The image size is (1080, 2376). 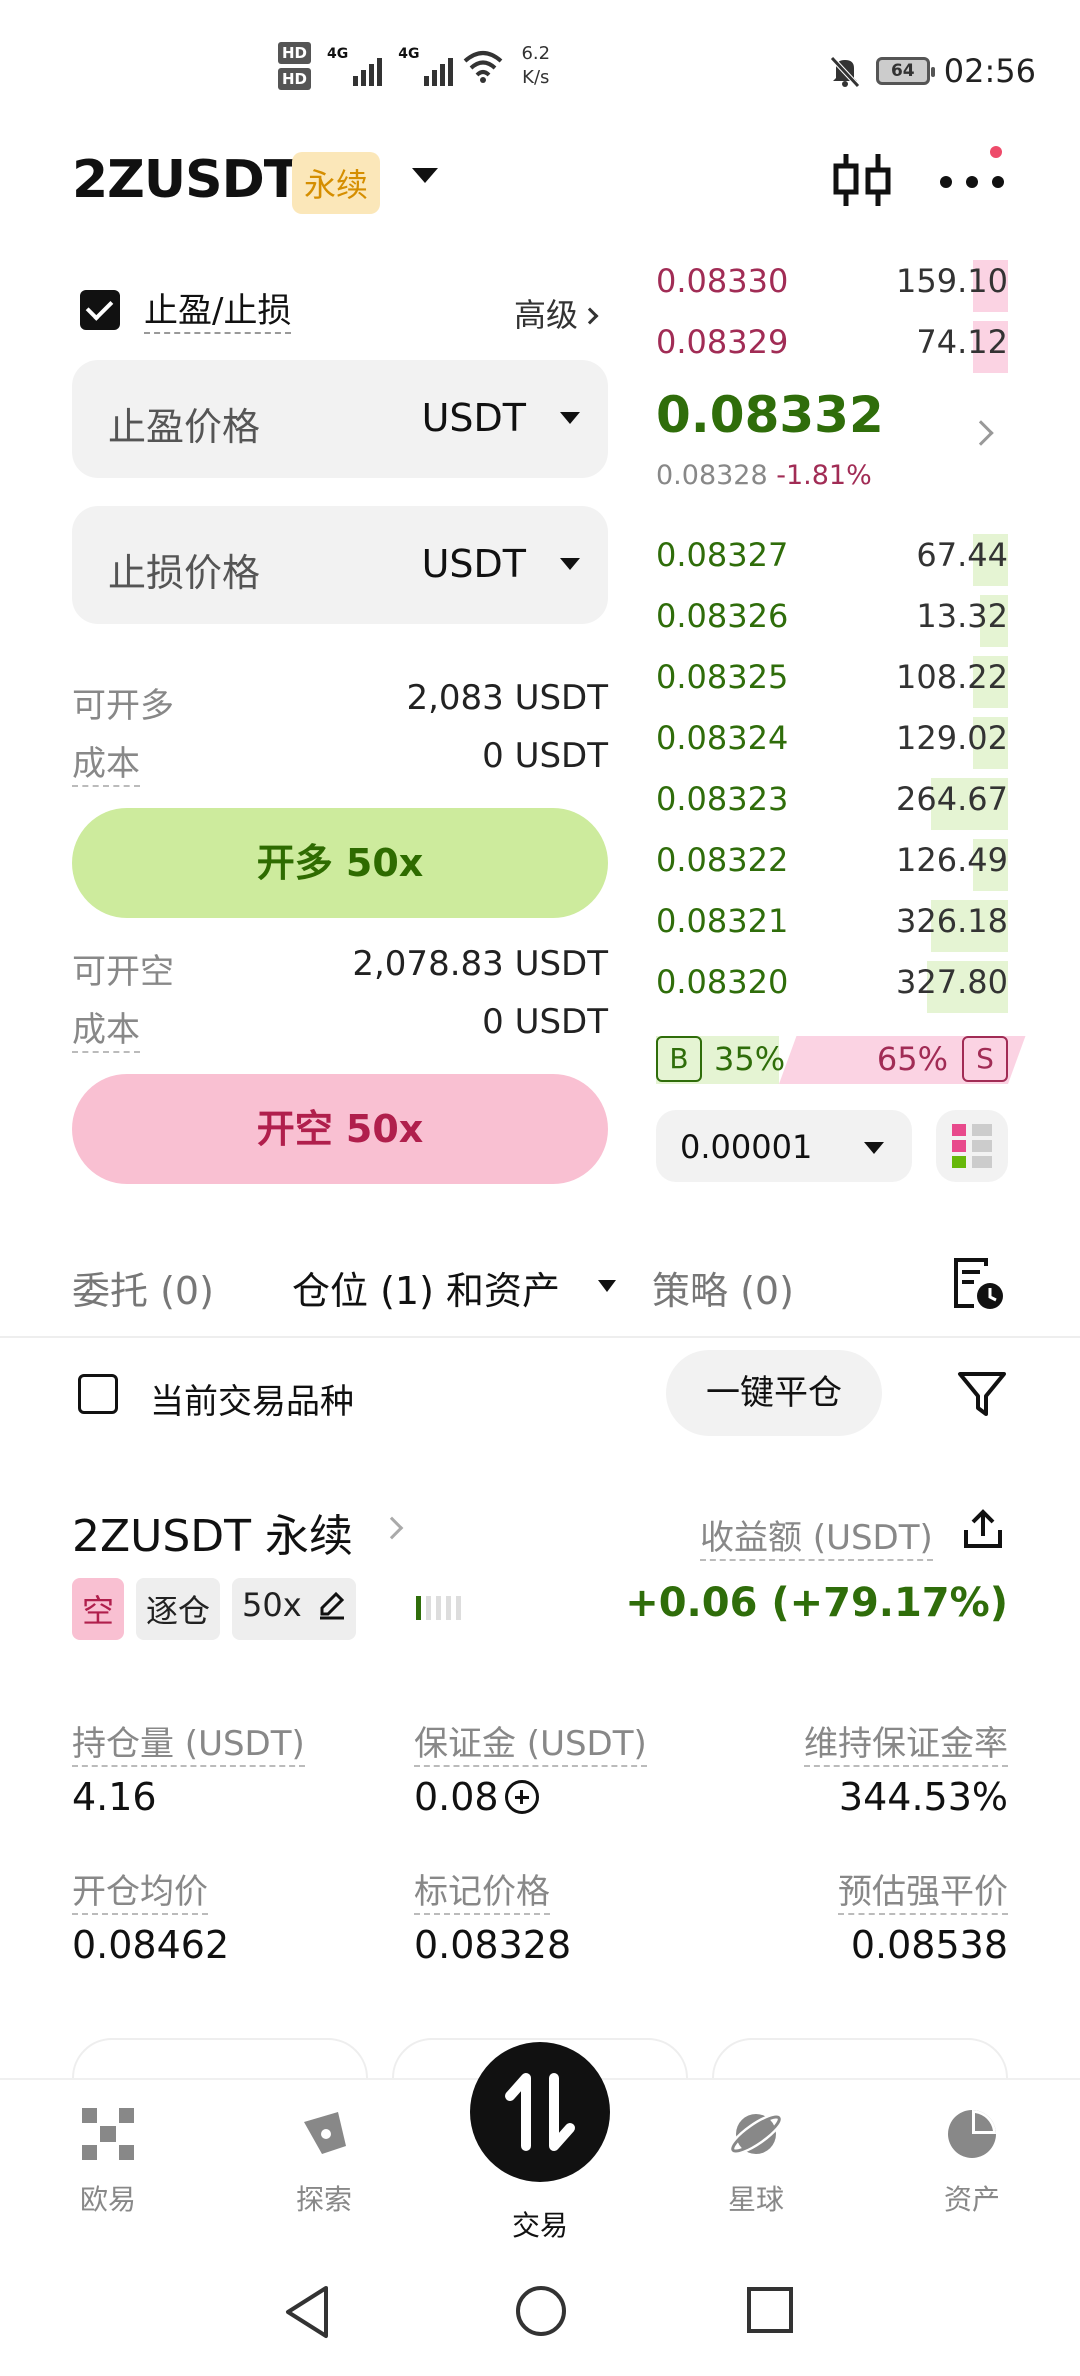 I want to click on bid-row: 0.08321 326.18, so click(x=832, y=923).